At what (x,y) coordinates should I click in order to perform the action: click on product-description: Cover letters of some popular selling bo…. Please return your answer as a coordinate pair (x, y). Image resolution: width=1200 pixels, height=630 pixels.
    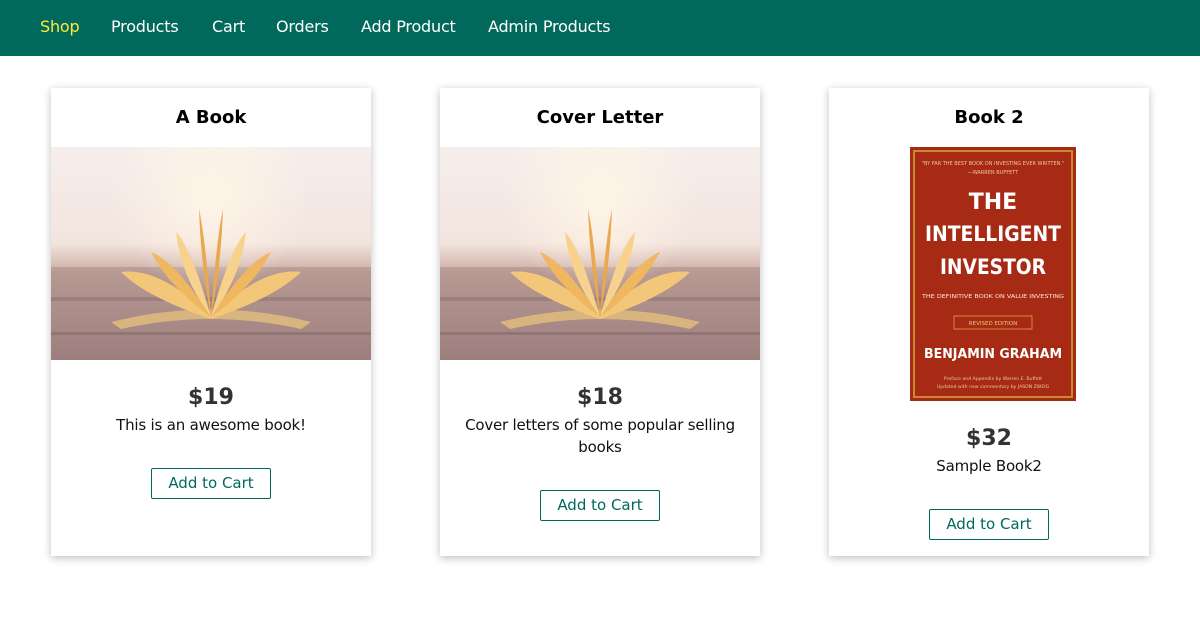
    Looking at the image, I should click on (600, 436).